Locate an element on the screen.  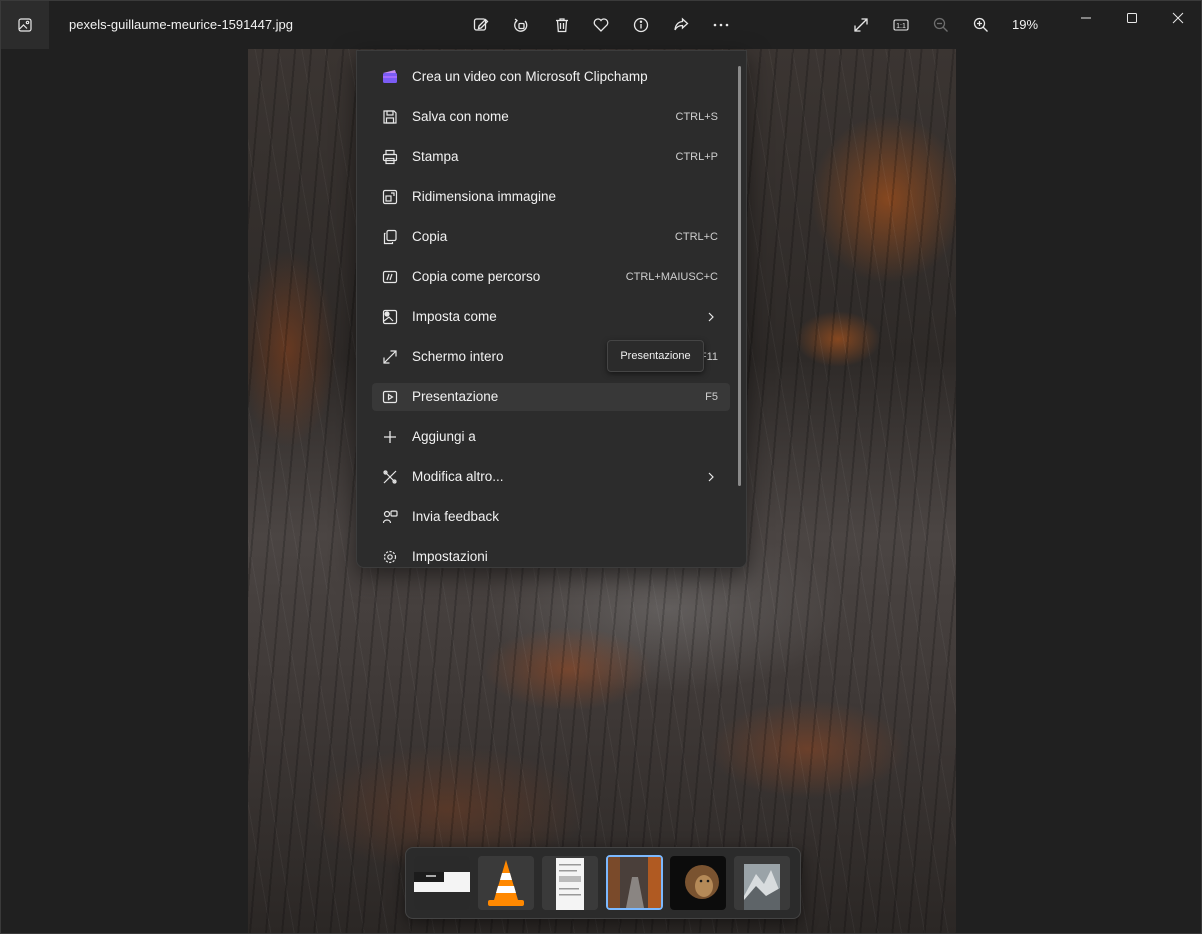
minimize-icon is located at coordinates (1086, 18).